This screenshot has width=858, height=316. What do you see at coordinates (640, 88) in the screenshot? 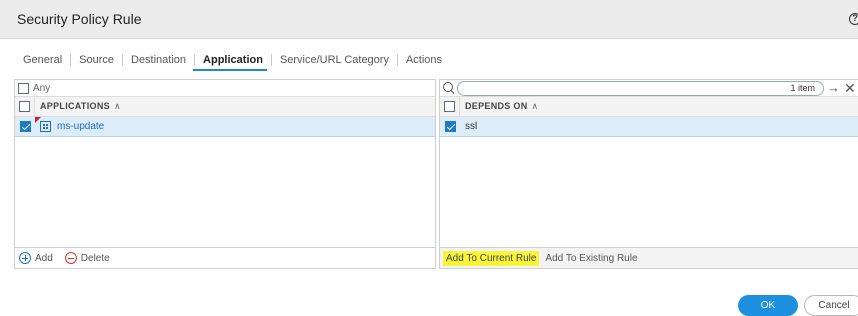
I see `search-input` at bounding box center [640, 88].